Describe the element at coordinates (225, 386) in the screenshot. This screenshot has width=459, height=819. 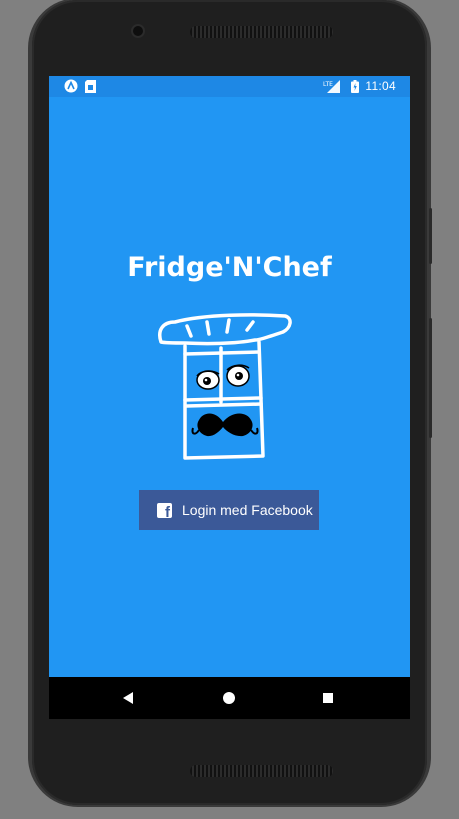
I see `fridge-chef-mascot-icon` at that location.